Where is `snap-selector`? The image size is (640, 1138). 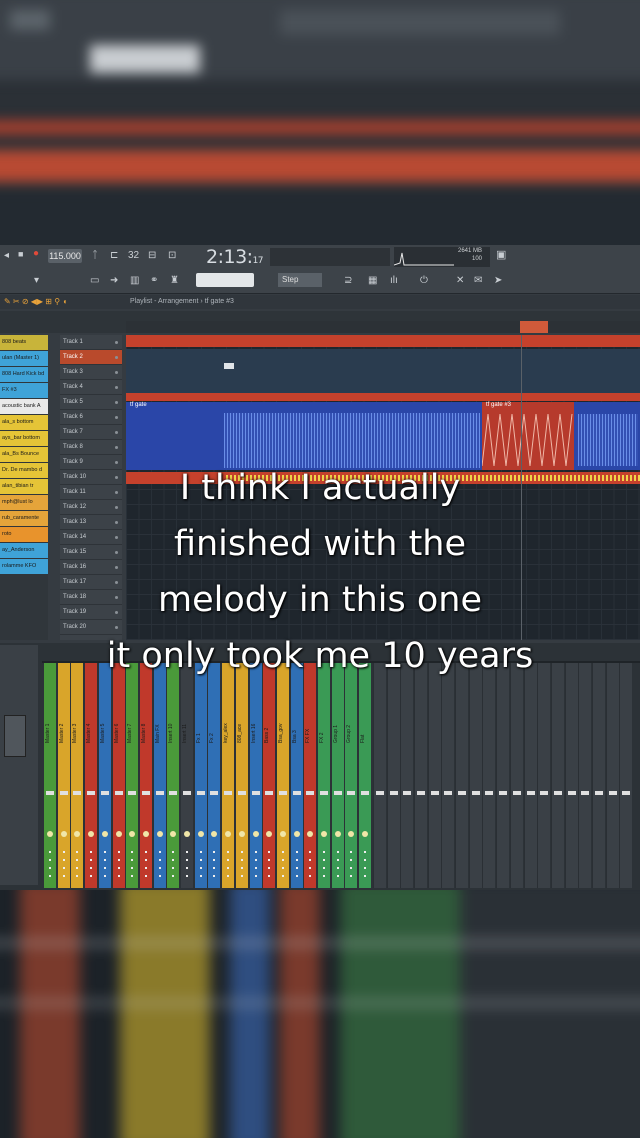
snap-selector is located at coordinates (225, 280).